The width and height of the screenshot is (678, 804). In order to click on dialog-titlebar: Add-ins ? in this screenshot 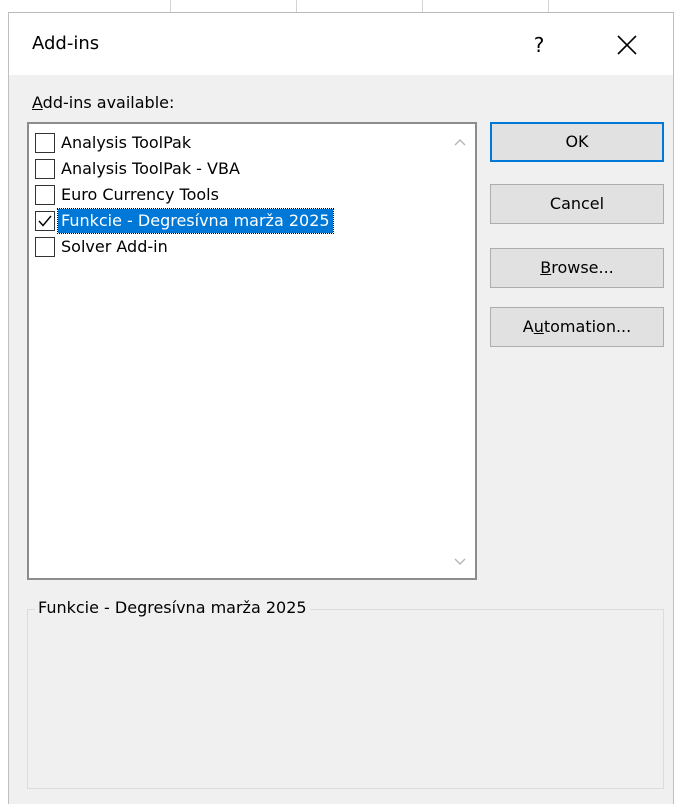, I will do `click(341, 44)`.